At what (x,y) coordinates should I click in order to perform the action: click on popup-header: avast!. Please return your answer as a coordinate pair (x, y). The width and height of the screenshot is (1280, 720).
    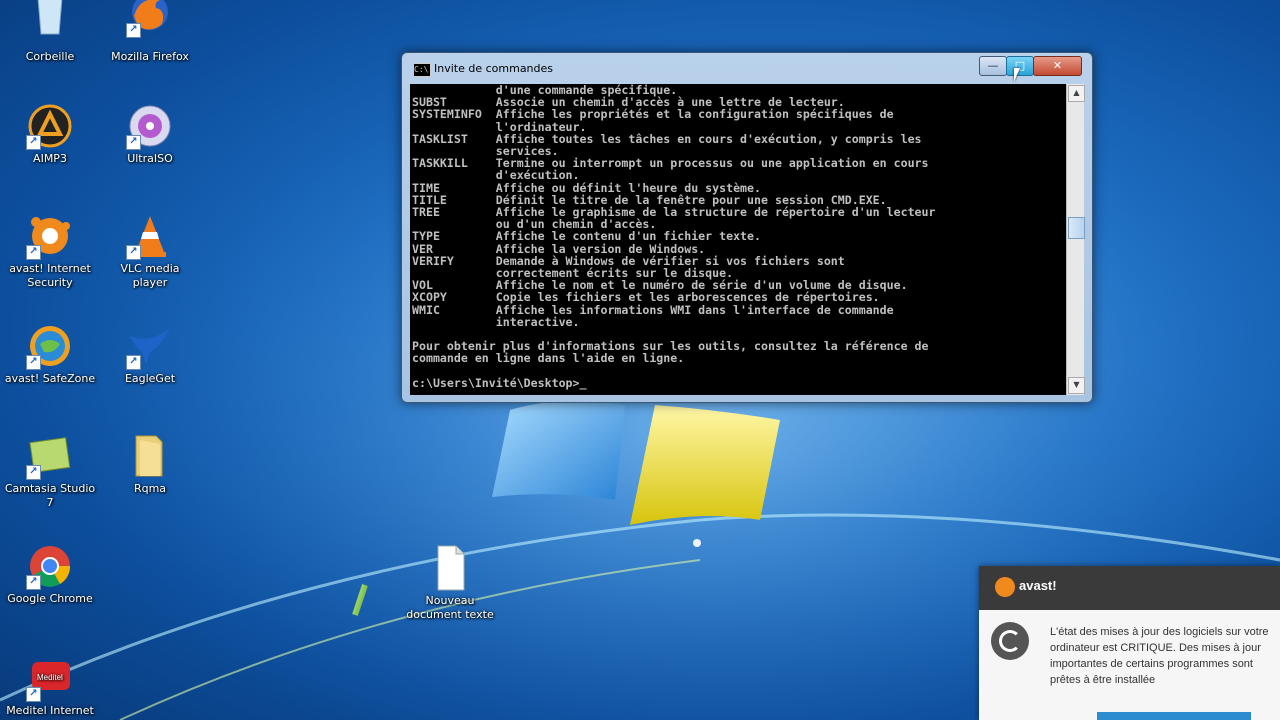
    Looking at the image, I should click on (1129, 588).